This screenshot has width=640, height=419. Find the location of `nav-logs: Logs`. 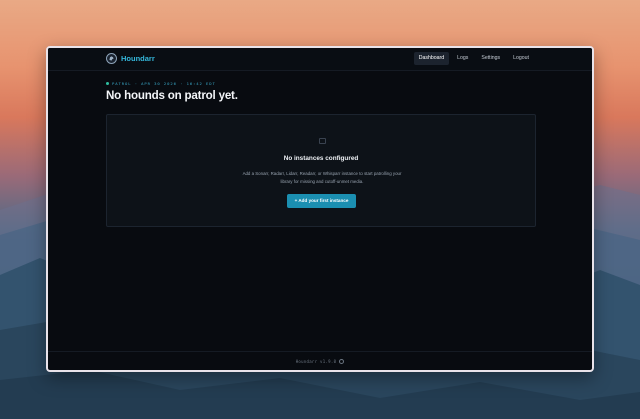

nav-logs: Logs is located at coordinates (462, 58).